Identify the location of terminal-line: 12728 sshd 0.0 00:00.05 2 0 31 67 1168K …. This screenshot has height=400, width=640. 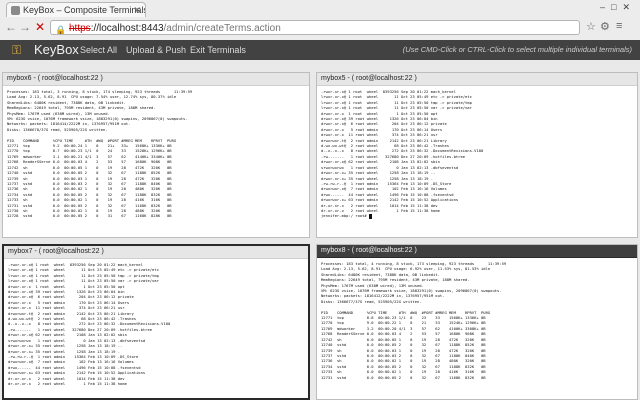
(89, 216).